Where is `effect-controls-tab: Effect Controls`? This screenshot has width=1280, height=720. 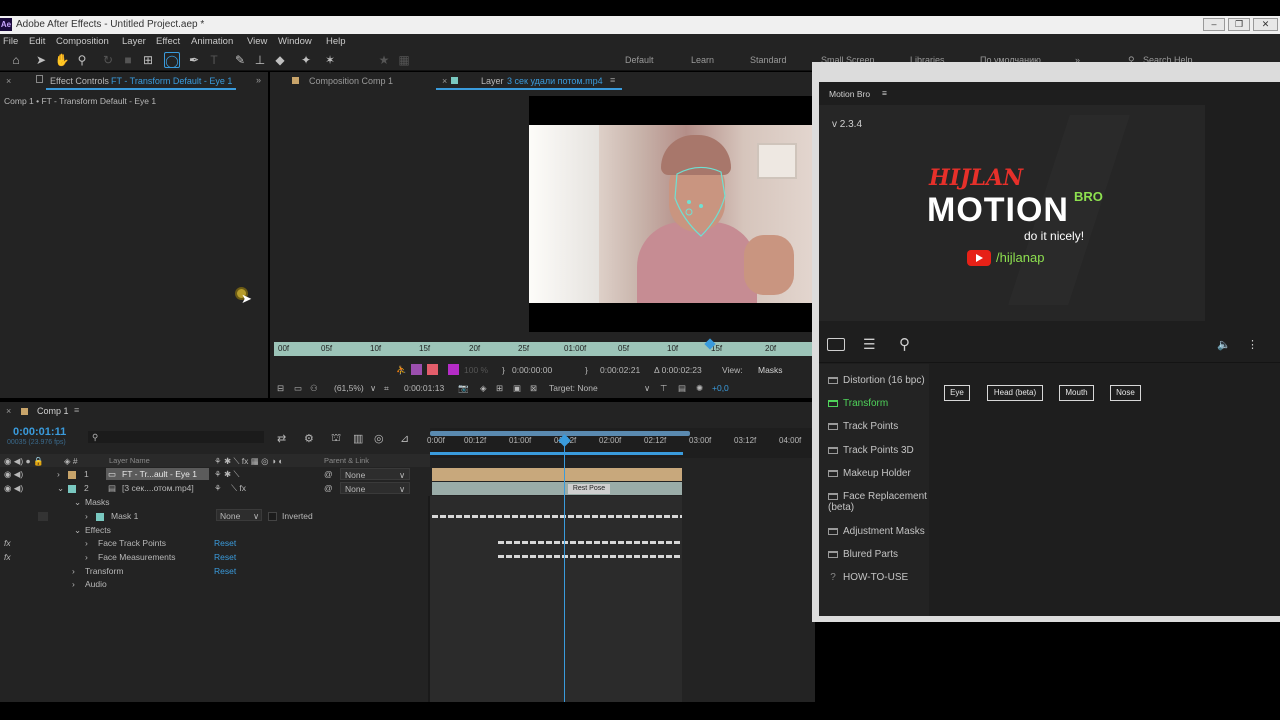 effect-controls-tab: Effect Controls is located at coordinates (79, 81).